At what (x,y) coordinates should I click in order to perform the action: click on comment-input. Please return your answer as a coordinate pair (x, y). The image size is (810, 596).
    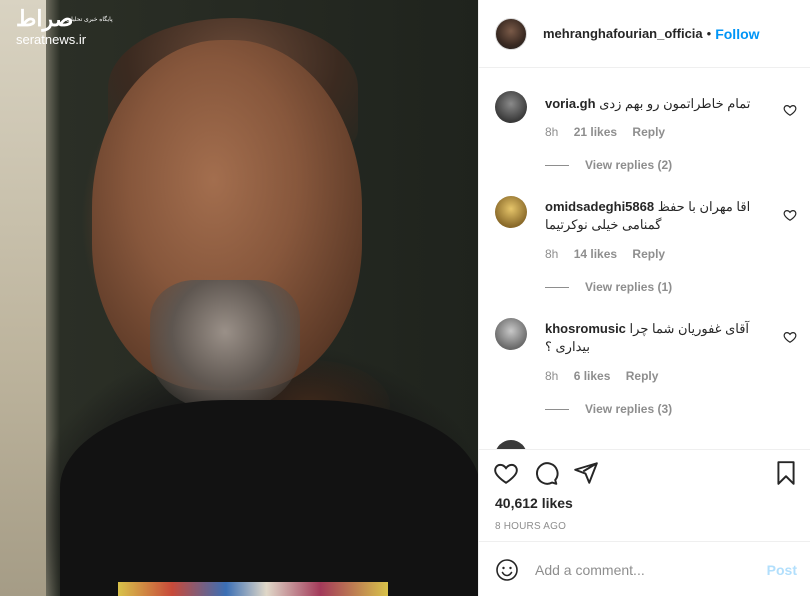
    Looking at the image, I should click on (645, 570).